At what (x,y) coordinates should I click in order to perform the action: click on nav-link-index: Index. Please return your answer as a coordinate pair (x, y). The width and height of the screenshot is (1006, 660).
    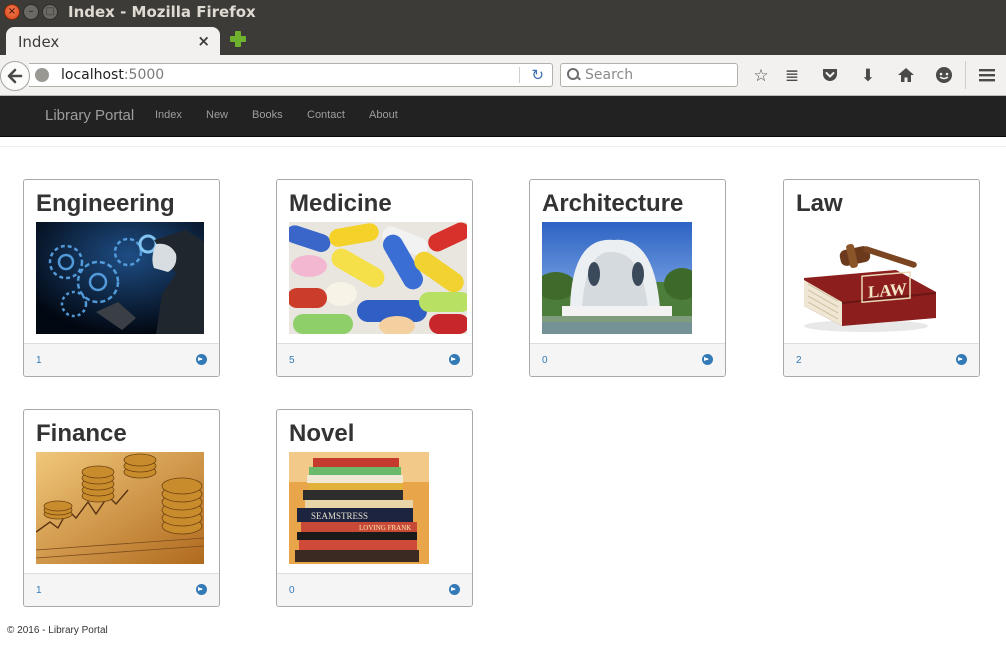
    Looking at the image, I should click on (168, 115).